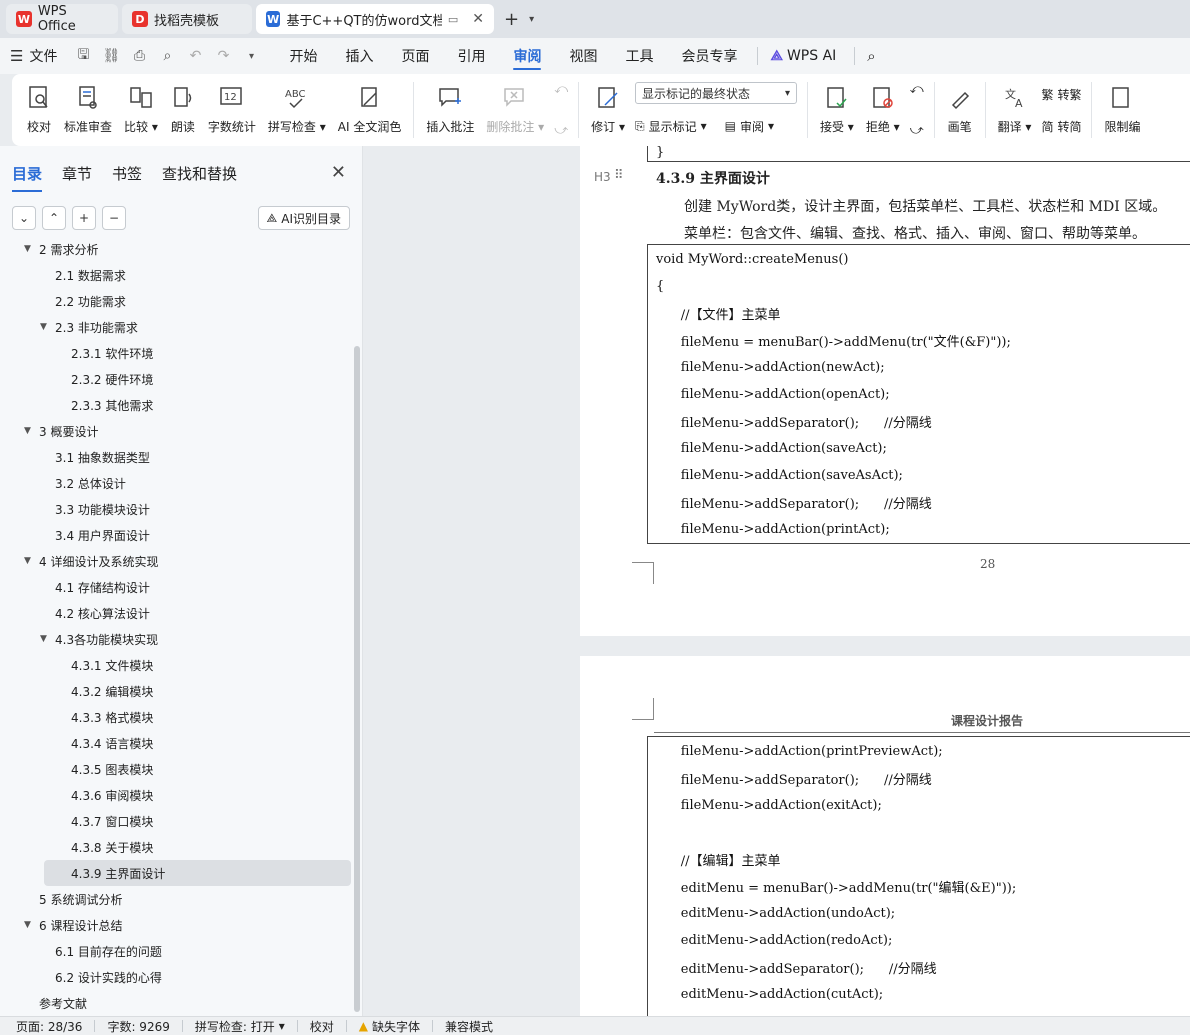  Describe the element at coordinates (359, 56) in the screenshot. I see `menu-insert: 插入` at that location.